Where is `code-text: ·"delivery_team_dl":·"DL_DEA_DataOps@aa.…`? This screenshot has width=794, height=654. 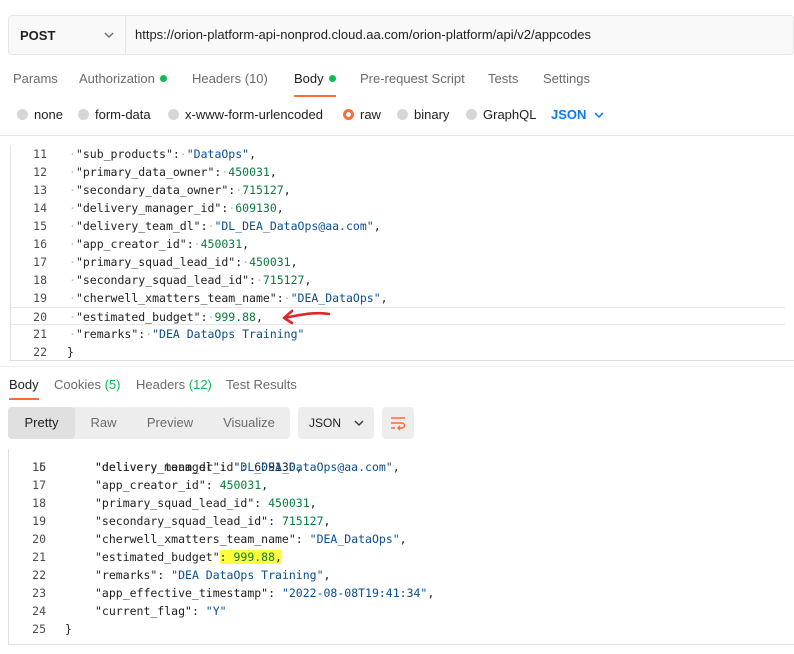
code-text: ·"delivery_team_dl":·"DL_DEA_DataOps@aa.… is located at coordinates (225, 226).